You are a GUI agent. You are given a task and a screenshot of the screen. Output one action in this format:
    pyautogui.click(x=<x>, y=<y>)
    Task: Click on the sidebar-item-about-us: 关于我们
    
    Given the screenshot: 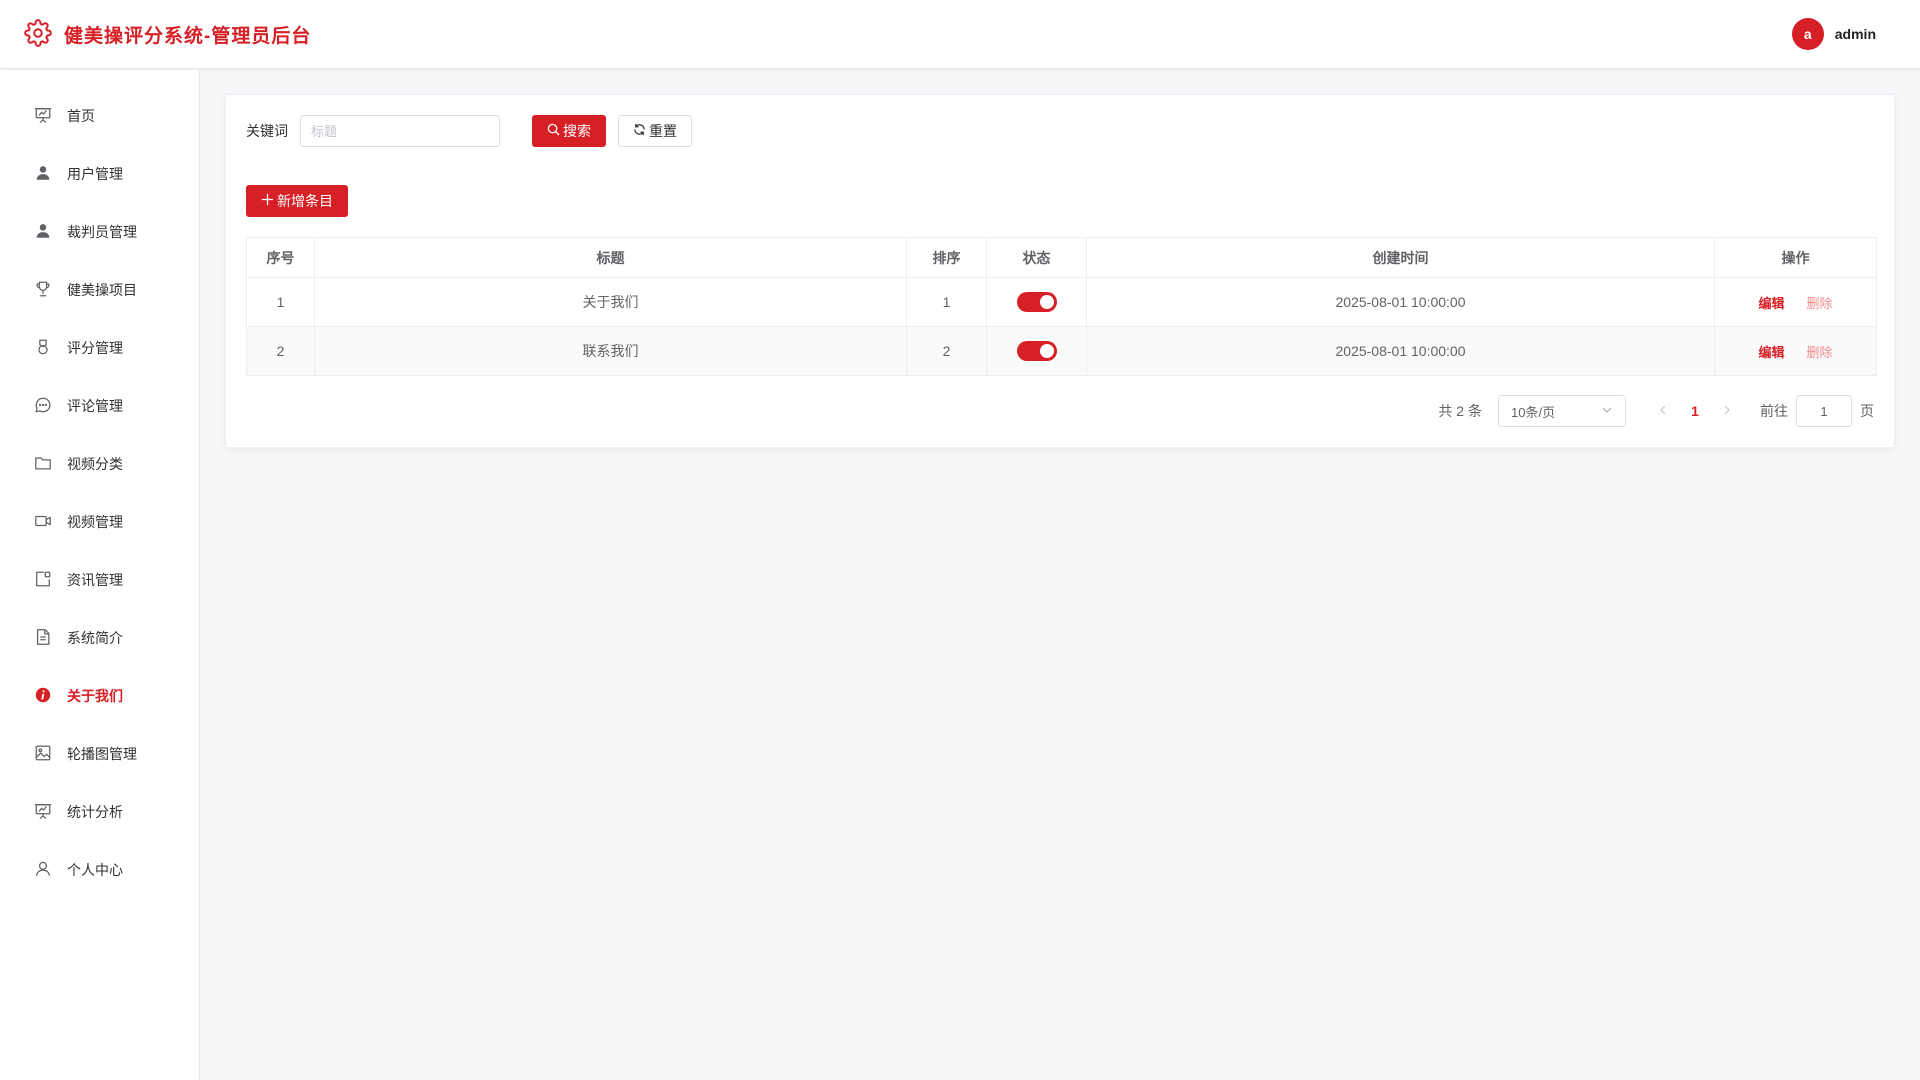 What is the action you would take?
    pyautogui.click(x=99, y=696)
    